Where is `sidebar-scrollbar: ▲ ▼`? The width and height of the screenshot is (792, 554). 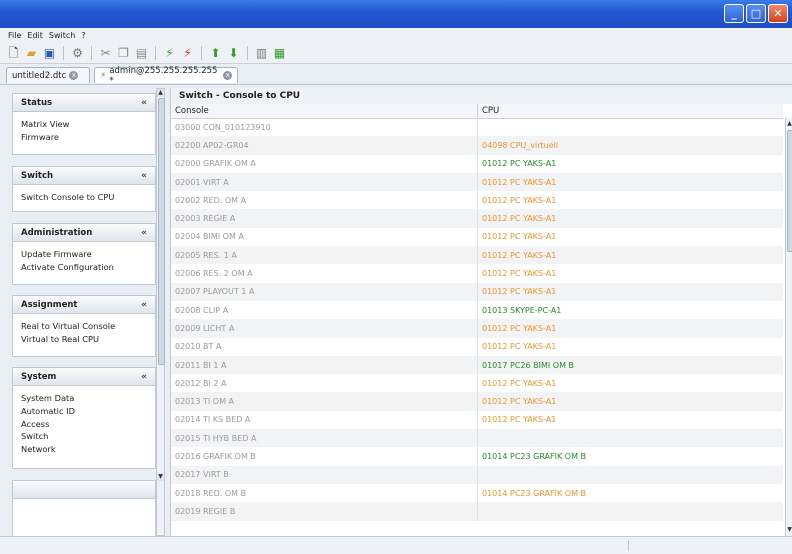
sidebar-scrollbar: ▲ ▼ is located at coordinates (160, 312).